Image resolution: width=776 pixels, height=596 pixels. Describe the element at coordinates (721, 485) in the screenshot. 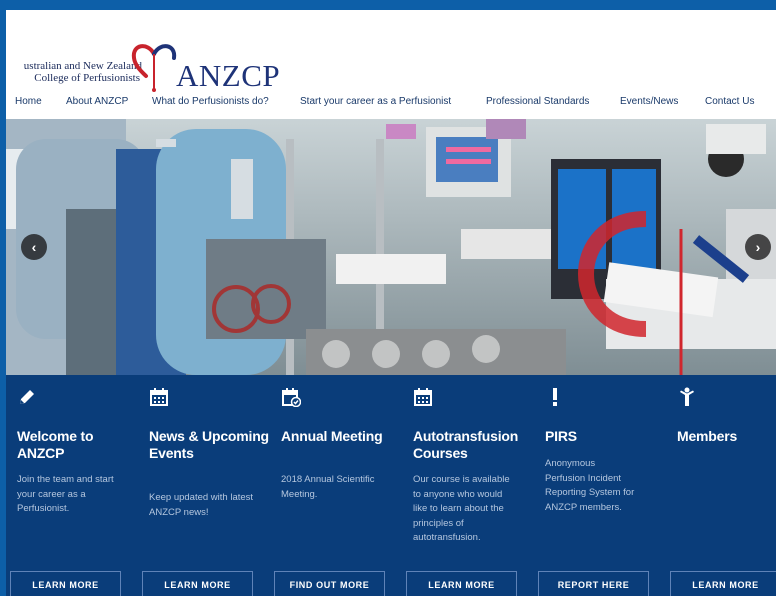

I see `card-members: Members LEARN MORE` at that location.